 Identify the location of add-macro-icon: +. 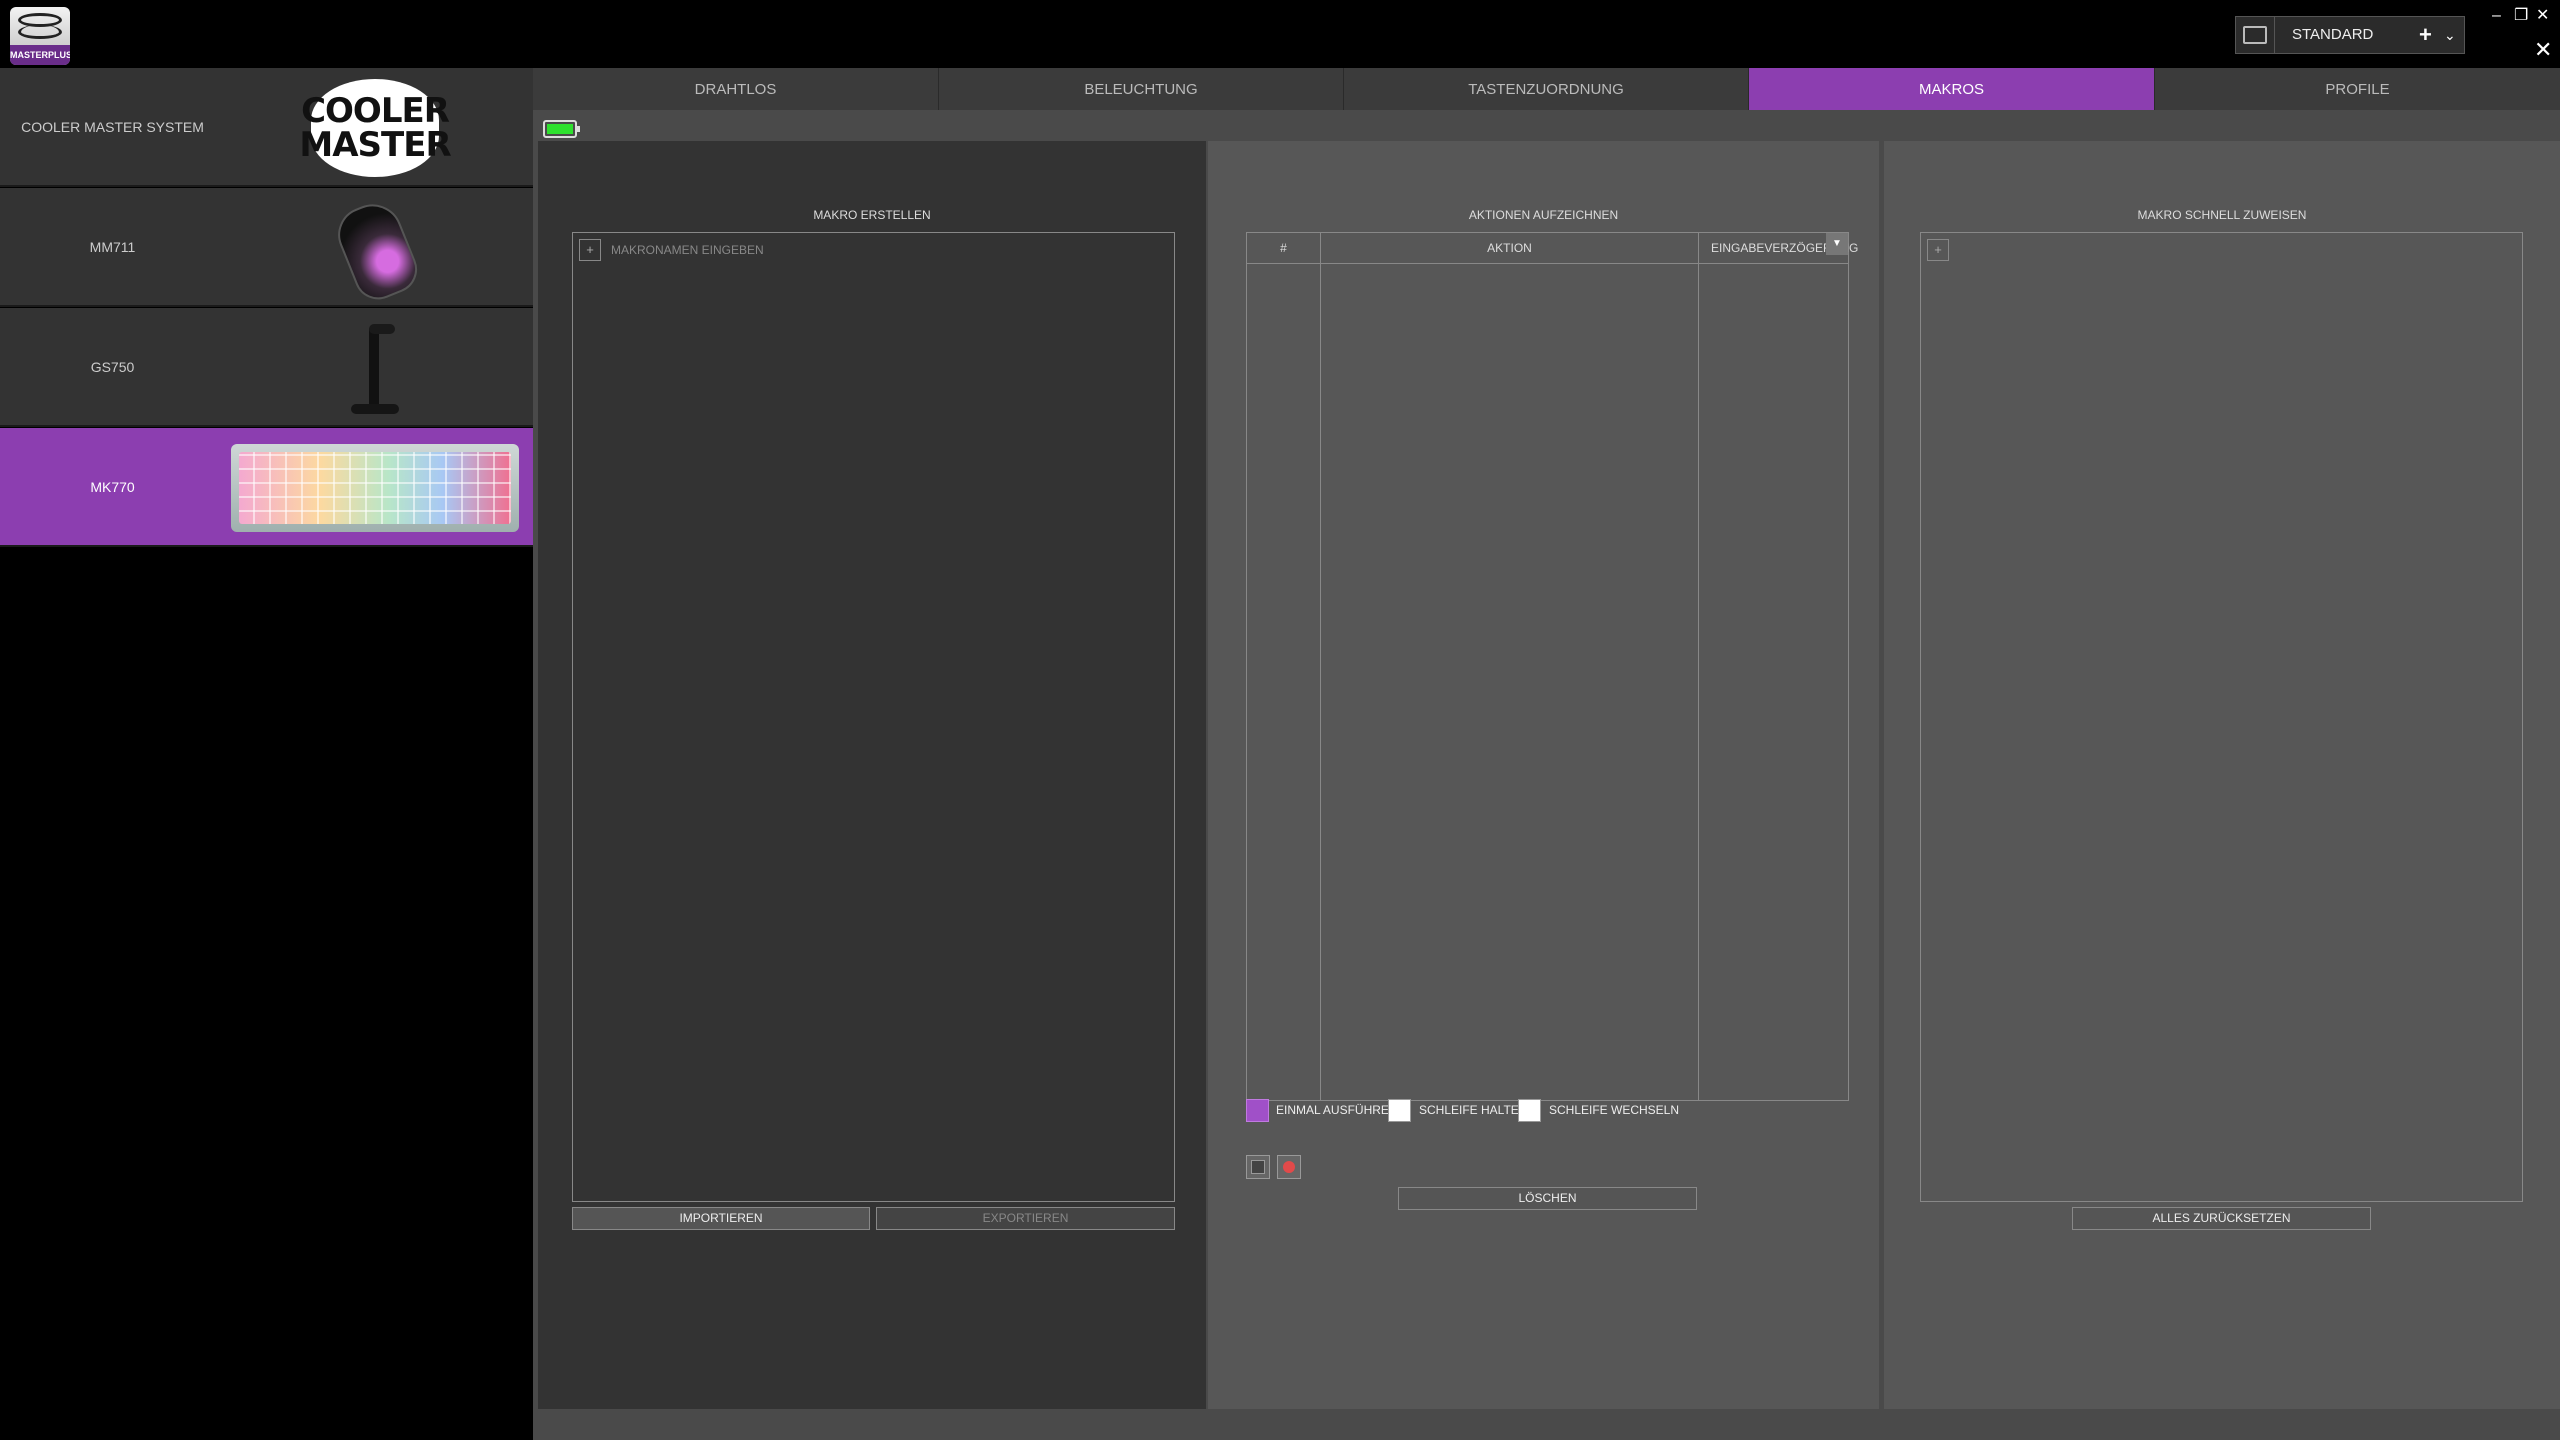
(590, 250).